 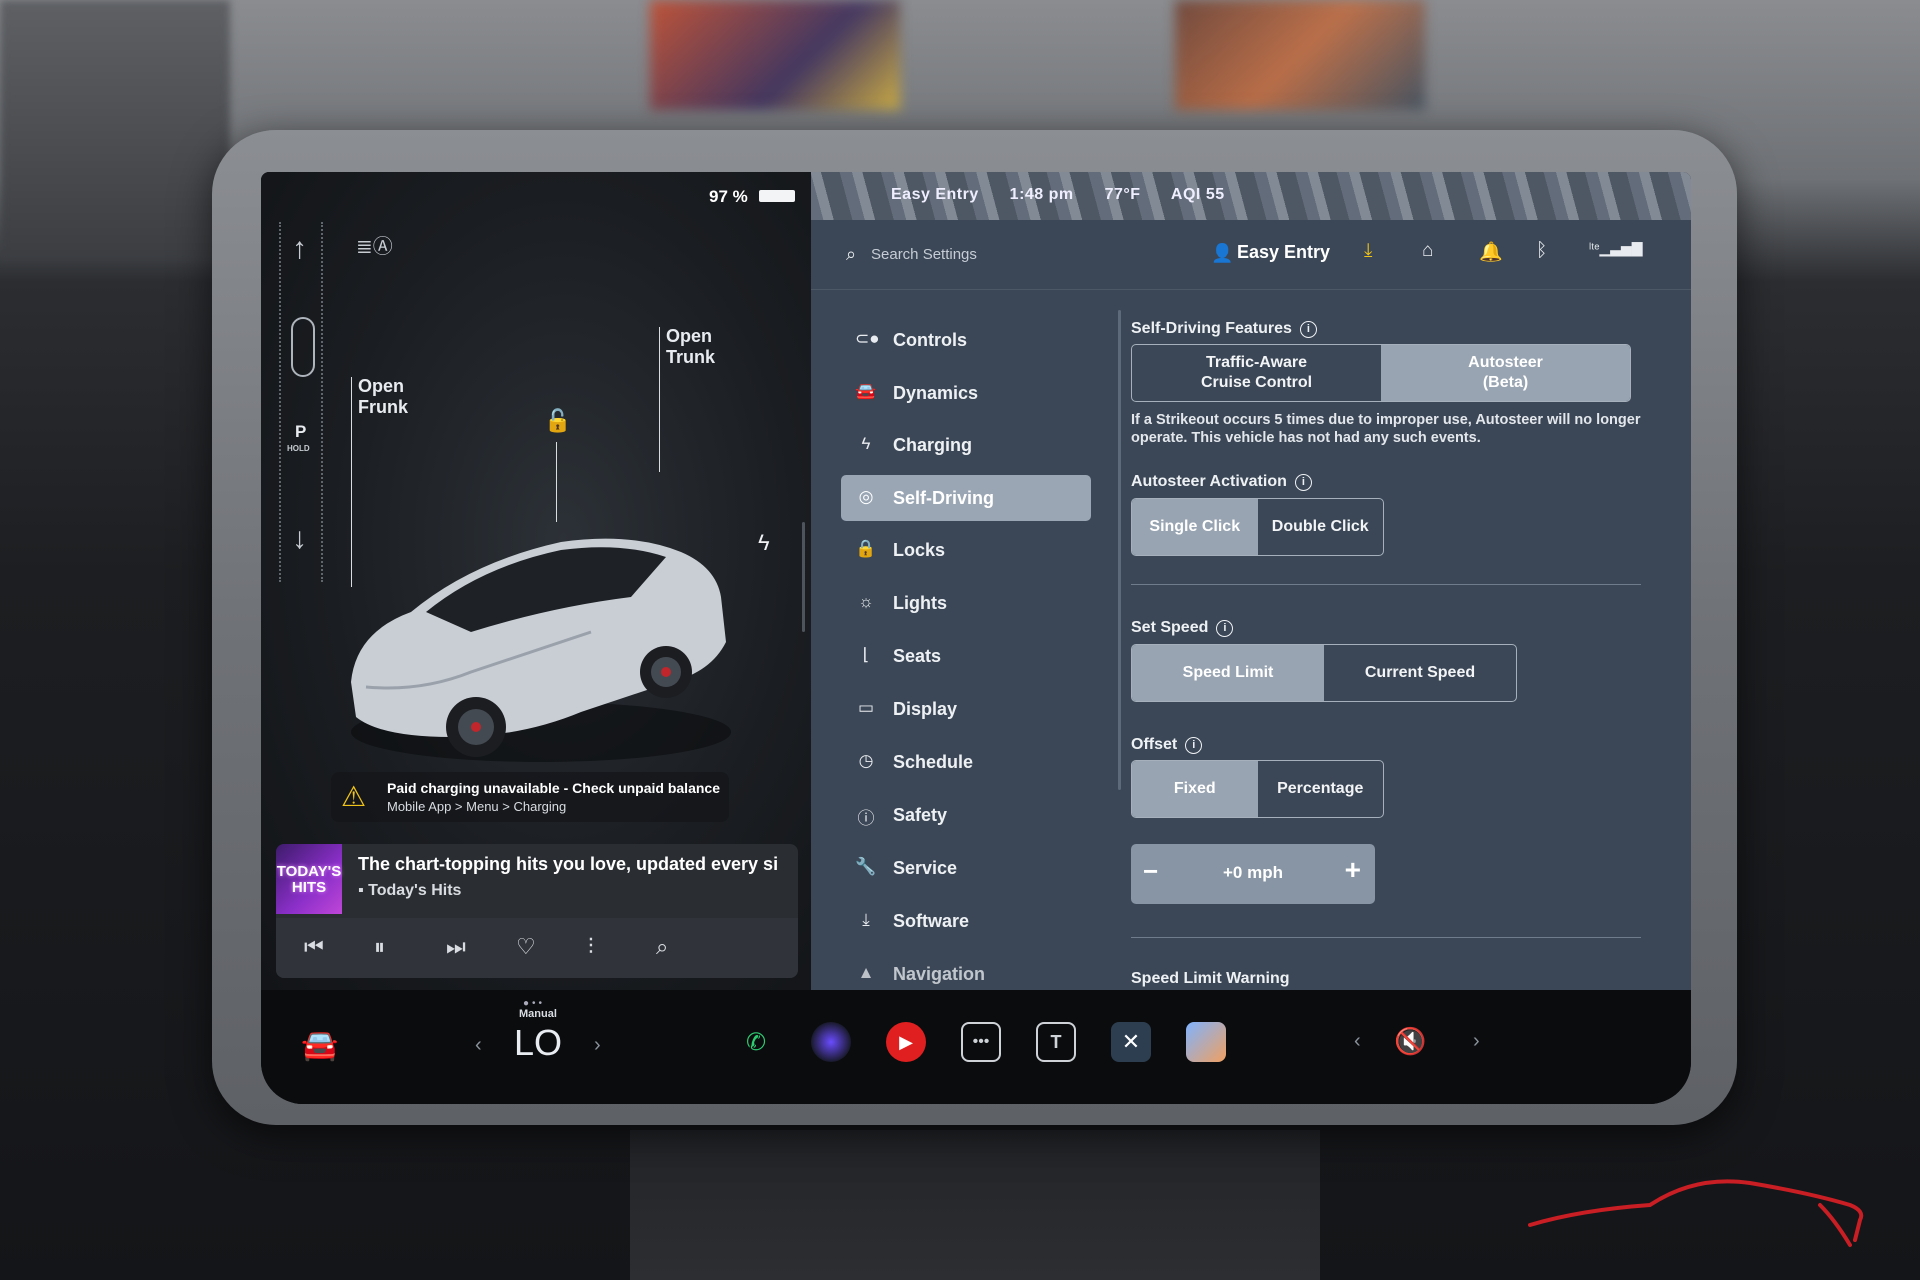 I want to click on pause-icon: ⏸, so click(x=379, y=947).